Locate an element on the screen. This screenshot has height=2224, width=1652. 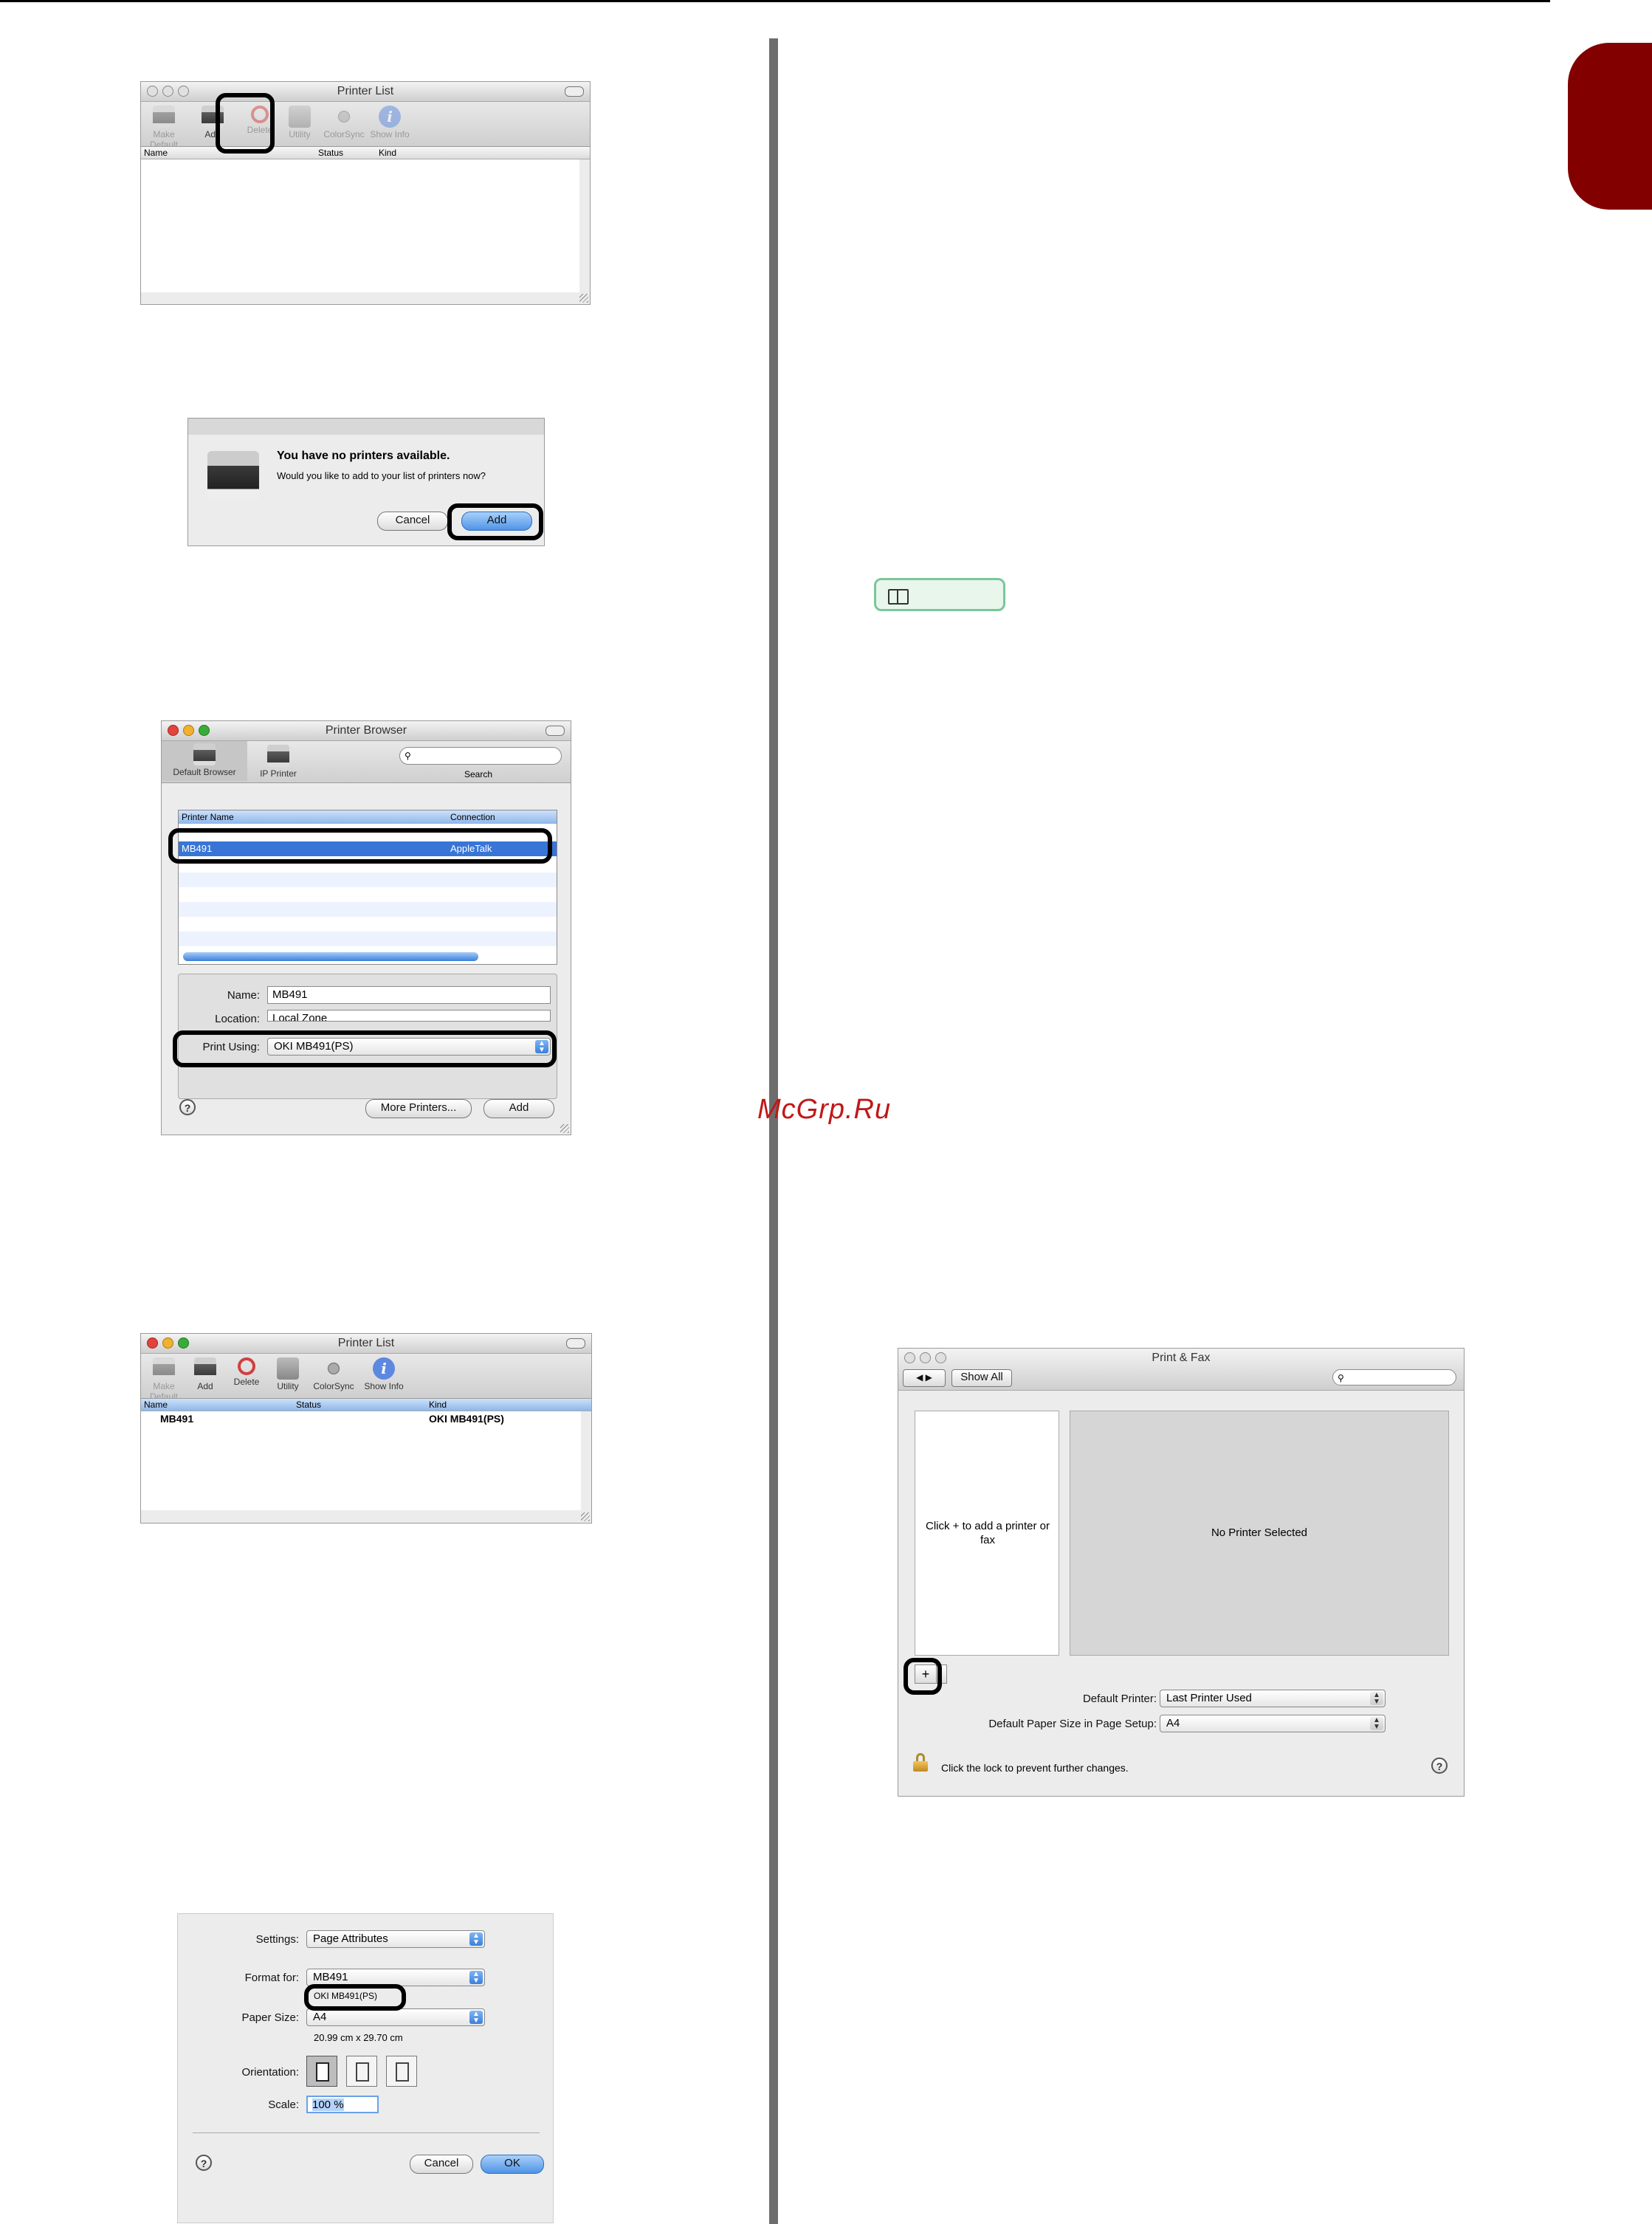
back-forward-buttons: ◀ ▶ is located at coordinates (924, 1378).